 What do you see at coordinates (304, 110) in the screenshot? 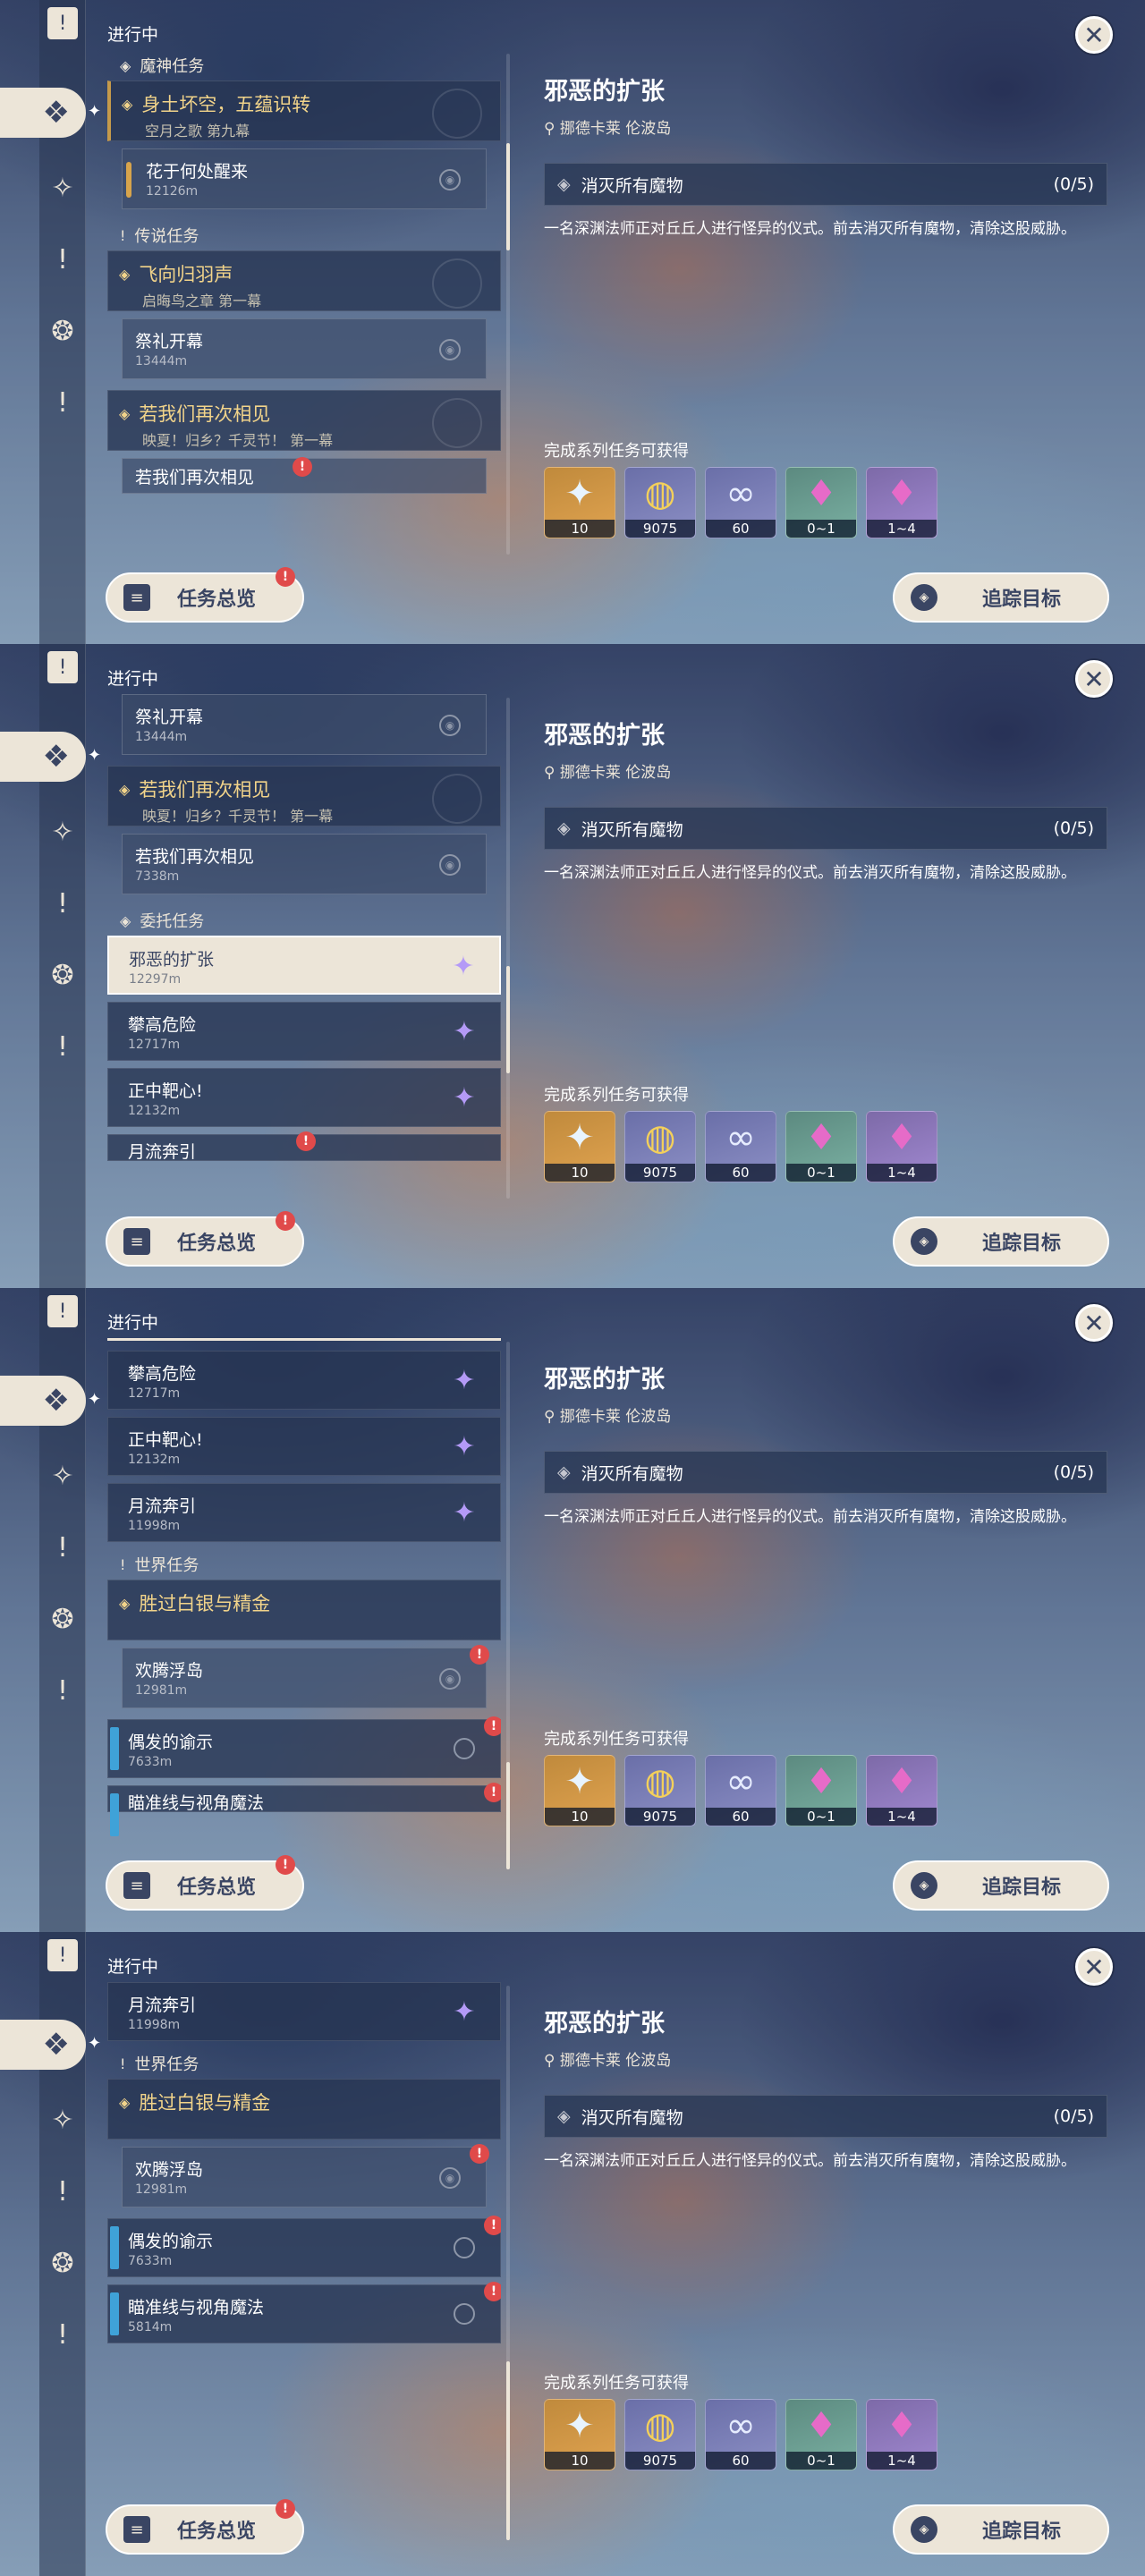
I see `quest-group: ◈ 身土坏空，五蕴识转 空月之歌 第九幕` at bounding box center [304, 110].